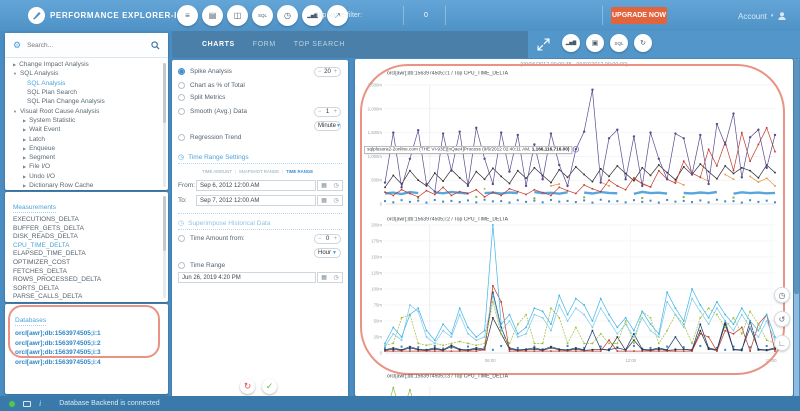 Image resolution: width=800 pixels, height=411 pixels. I want to click on measurement-item: DISK_READS_DELTA, so click(90, 237).